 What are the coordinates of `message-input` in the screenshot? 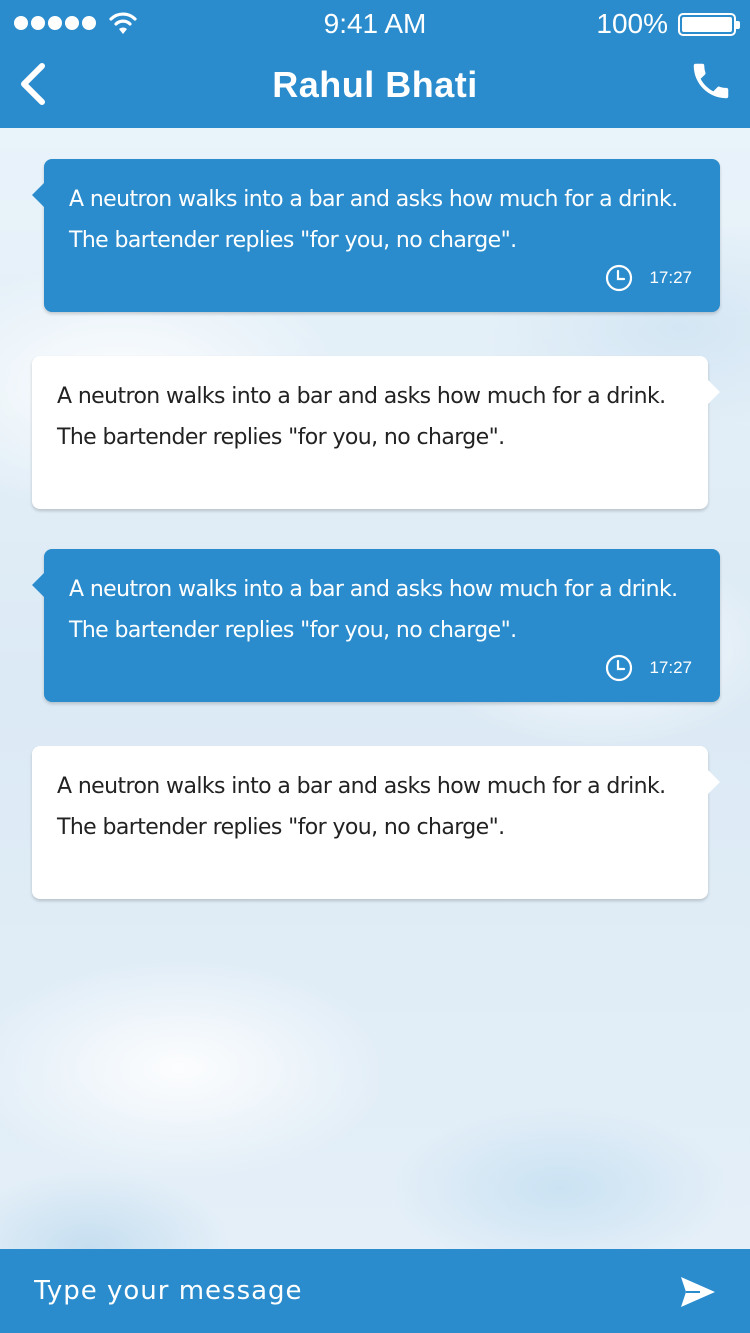 It's located at (330, 1291).